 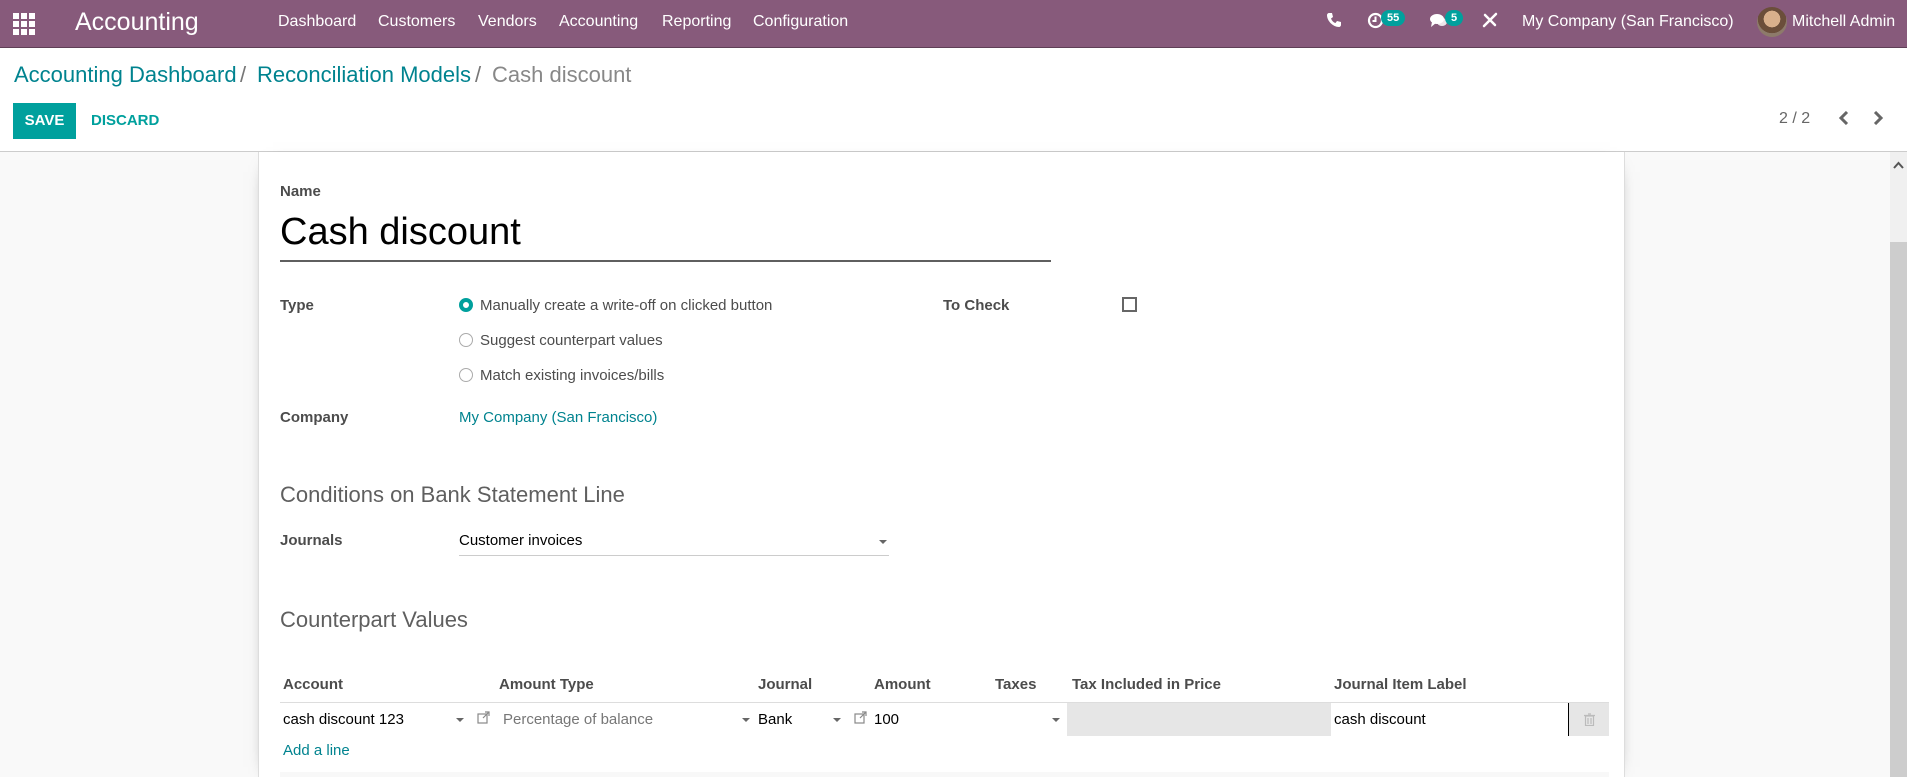 What do you see at coordinates (1146, 684) in the screenshot?
I see `column-header-tax-included: Tax Included in Price` at bounding box center [1146, 684].